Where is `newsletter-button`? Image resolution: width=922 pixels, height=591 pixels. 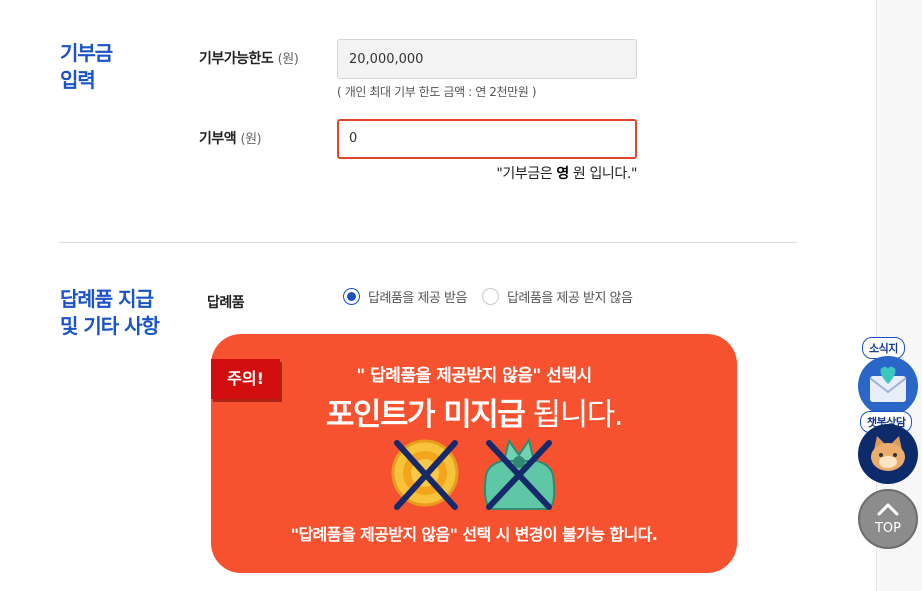 newsletter-button is located at coordinates (888, 386).